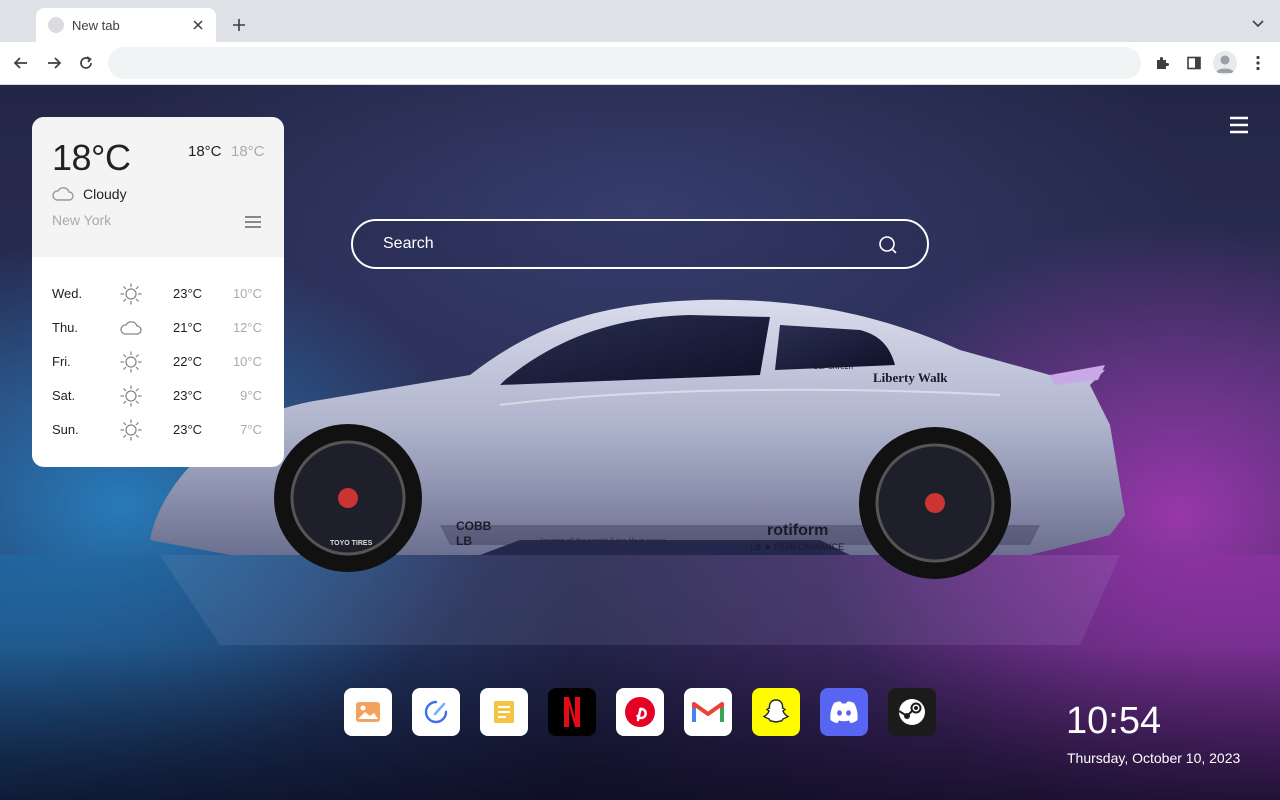  Describe the element at coordinates (188, 361) in the screenshot. I see `forecast-high: 22°C` at that location.